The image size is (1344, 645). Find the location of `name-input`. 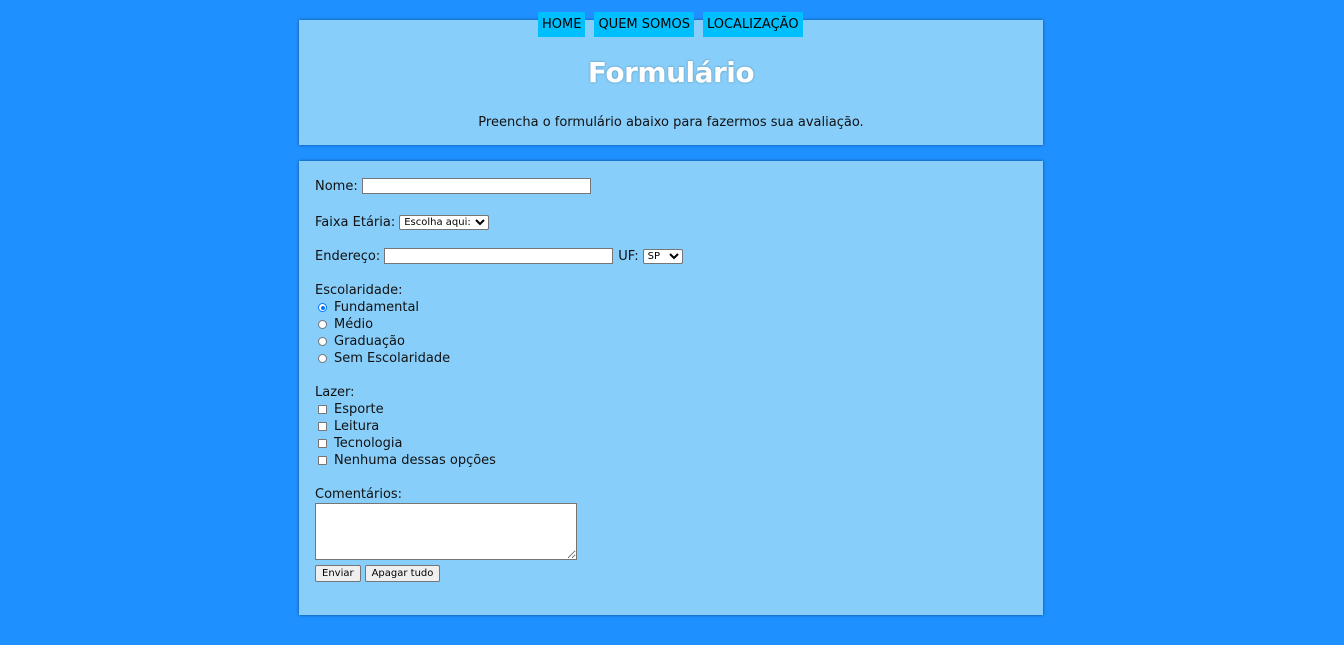

name-input is located at coordinates (476, 186).